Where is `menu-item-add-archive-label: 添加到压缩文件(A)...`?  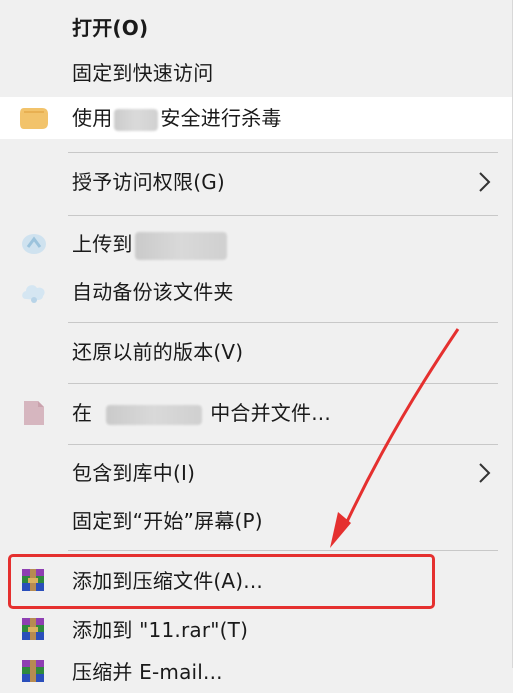 menu-item-add-archive-label: 添加到压缩文件(A)... is located at coordinates (167, 581).